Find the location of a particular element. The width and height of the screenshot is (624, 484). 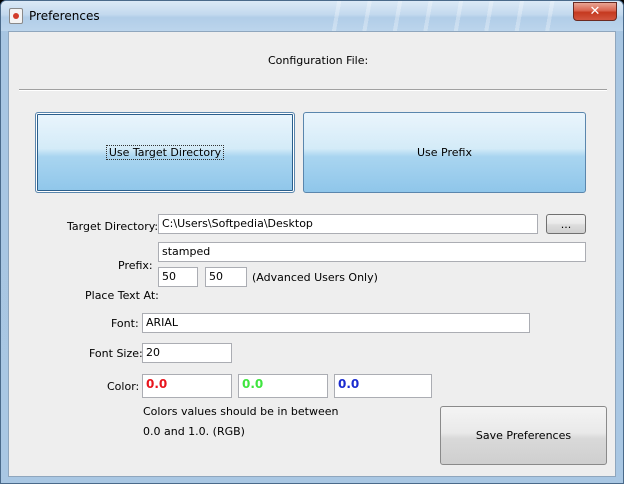

color-hint-line1: Colors values should be in between is located at coordinates (241, 411).